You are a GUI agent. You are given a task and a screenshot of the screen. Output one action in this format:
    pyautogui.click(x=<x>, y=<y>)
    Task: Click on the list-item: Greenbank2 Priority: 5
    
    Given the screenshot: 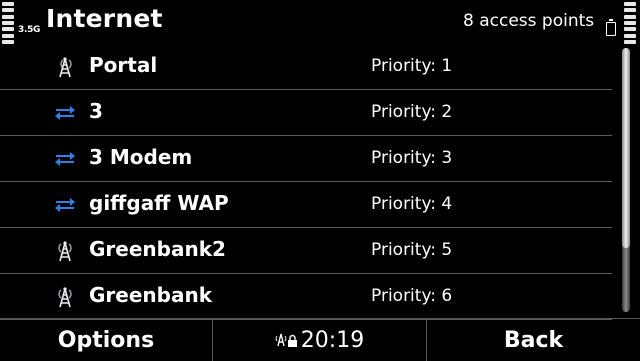 What is the action you would take?
    pyautogui.click(x=306, y=251)
    